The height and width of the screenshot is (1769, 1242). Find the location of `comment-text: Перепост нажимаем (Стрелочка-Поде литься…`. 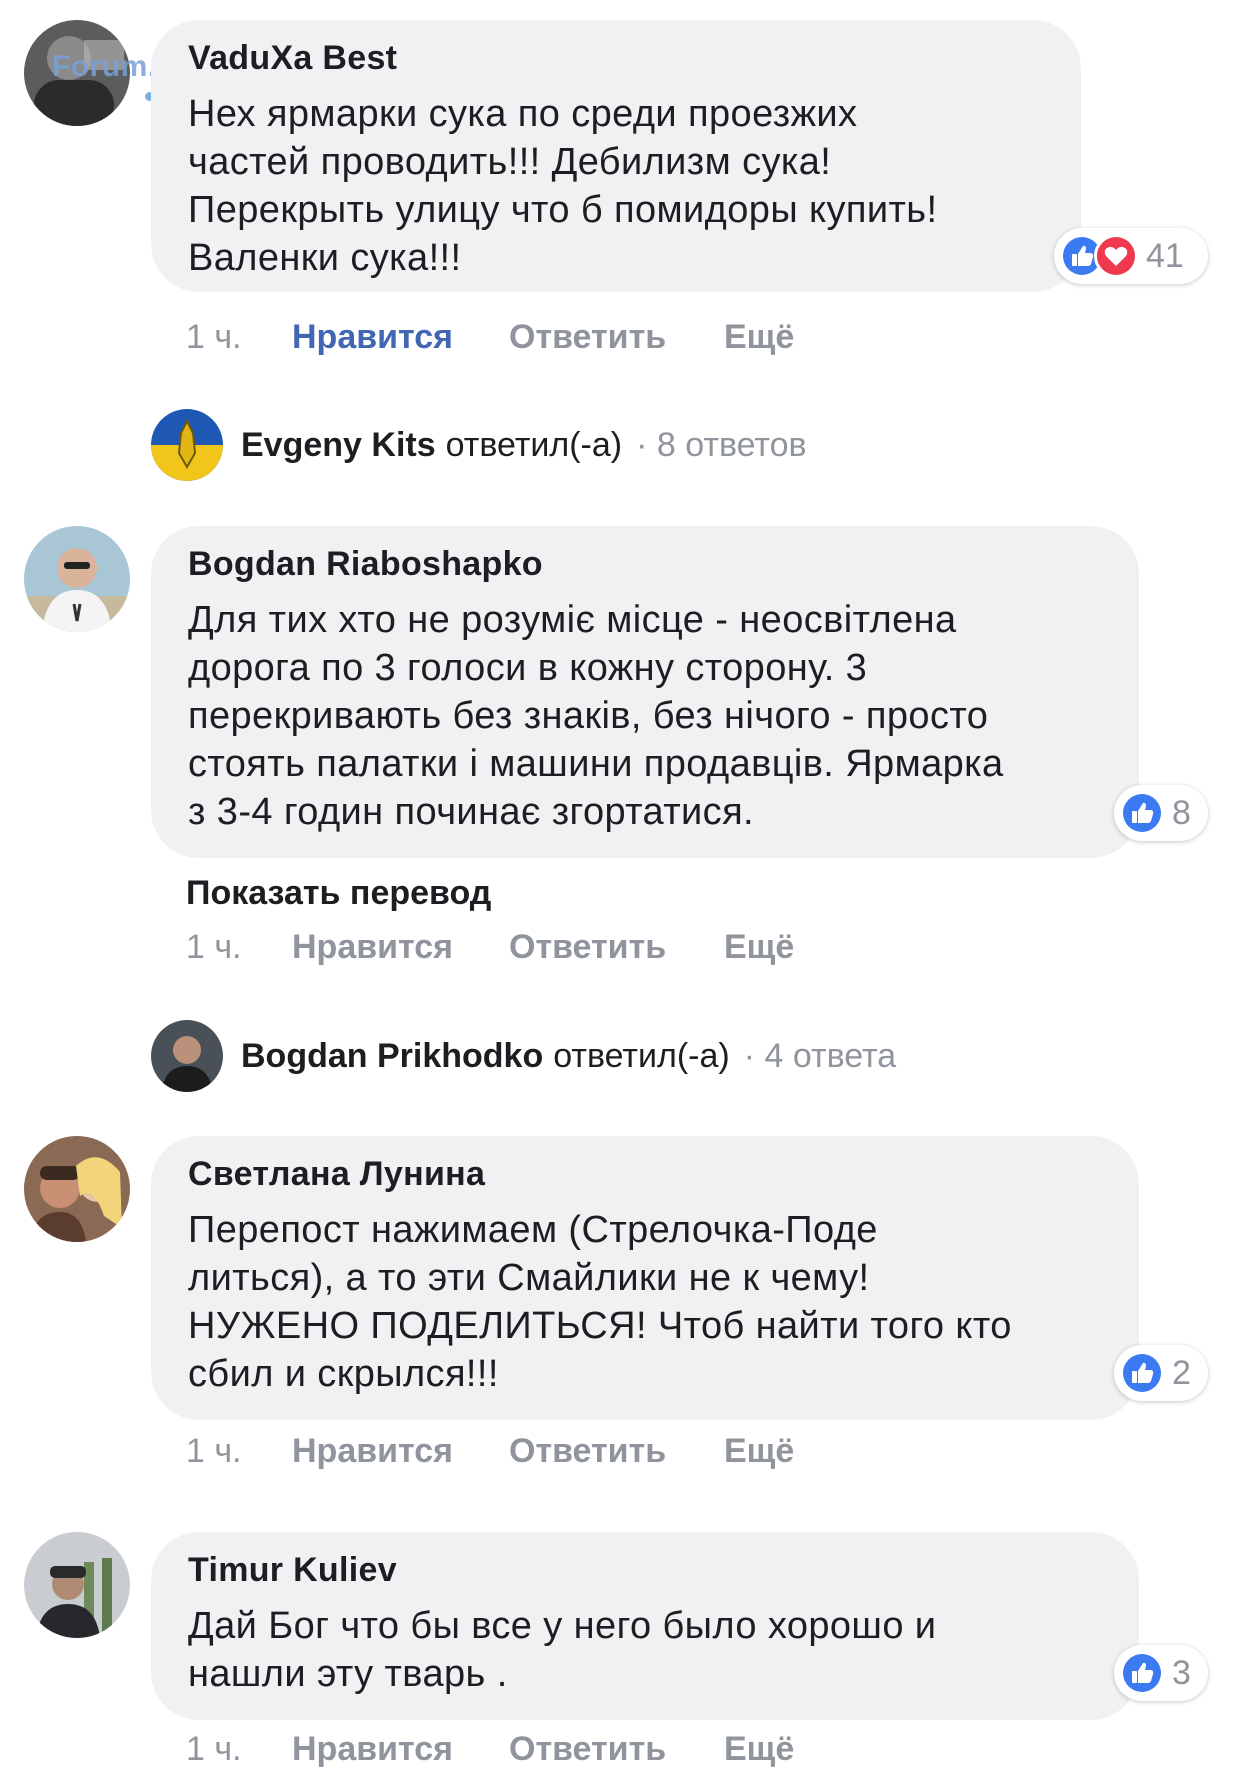

comment-text: Перепост нажимаем (Стрелочка-Поде литься… is located at coordinates (600, 1302).